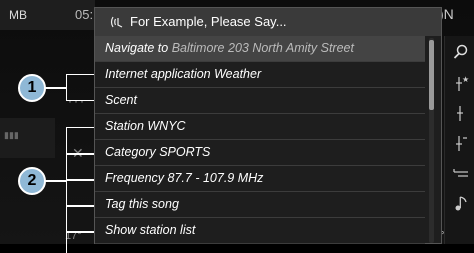 The height and width of the screenshot is (253, 474). What do you see at coordinates (183, 74) in the screenshot?
I see `command-label: Internet application Weather` at bounding box center [183, 74].